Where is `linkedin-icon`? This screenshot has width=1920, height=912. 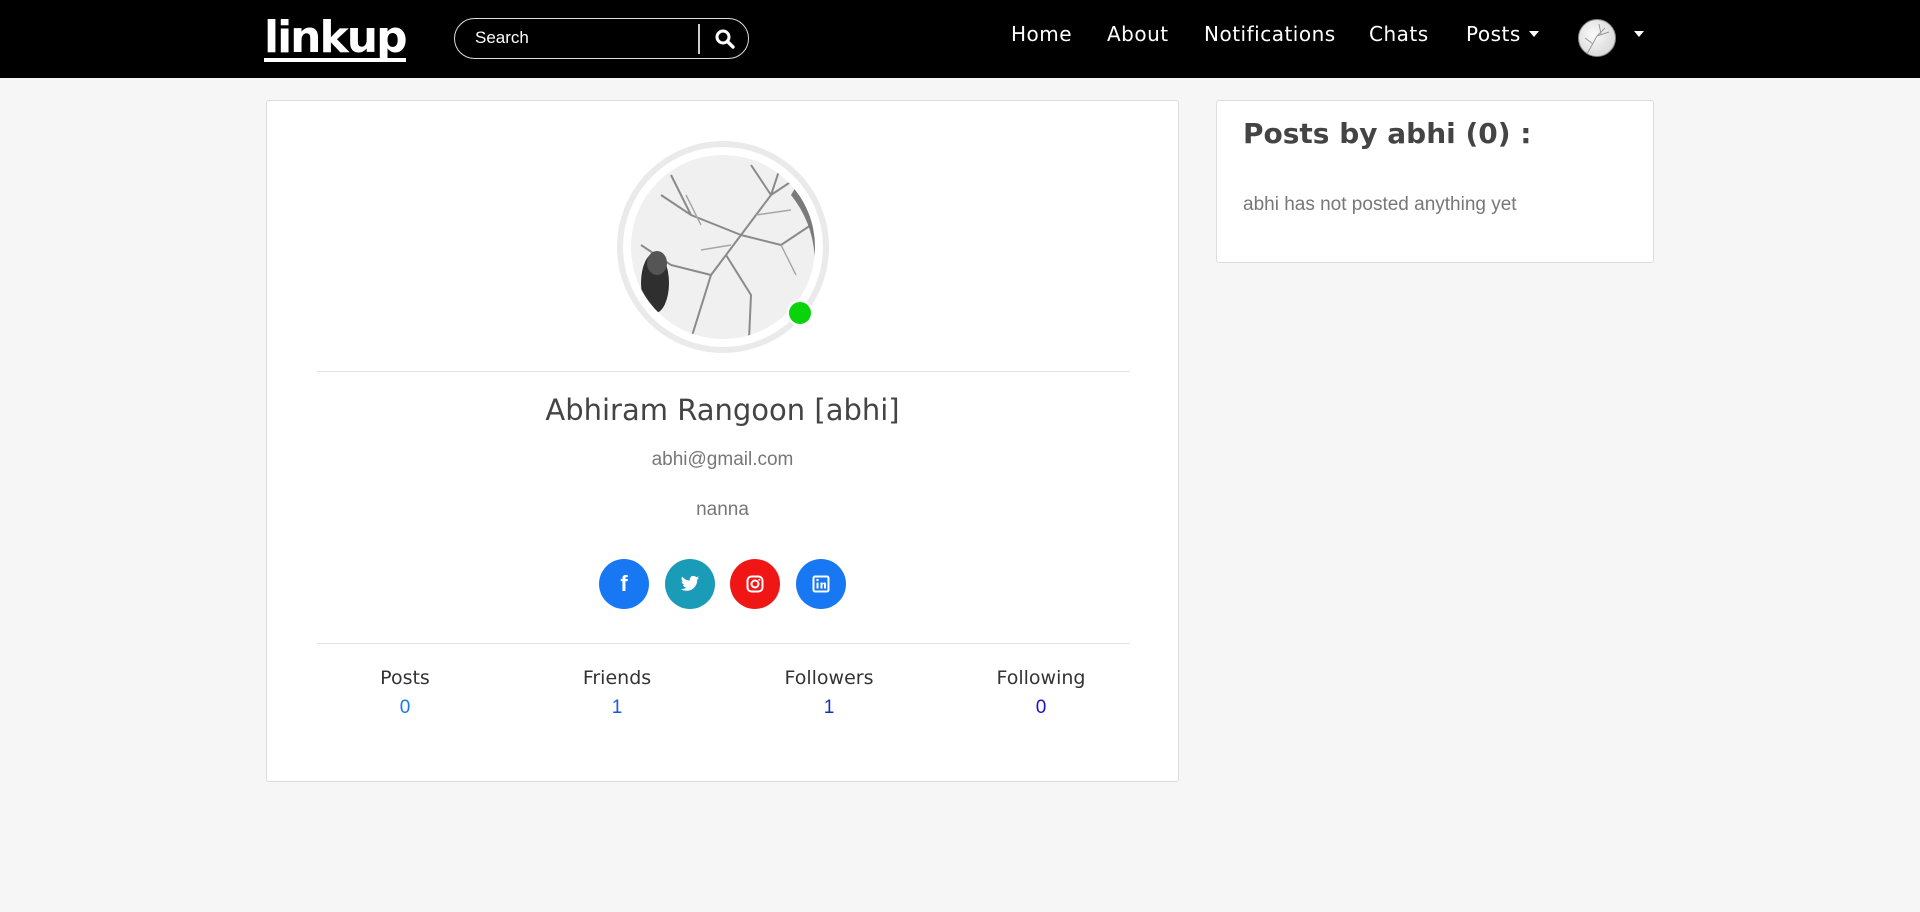 linkedin-icon is located at coordinates (821, 584).